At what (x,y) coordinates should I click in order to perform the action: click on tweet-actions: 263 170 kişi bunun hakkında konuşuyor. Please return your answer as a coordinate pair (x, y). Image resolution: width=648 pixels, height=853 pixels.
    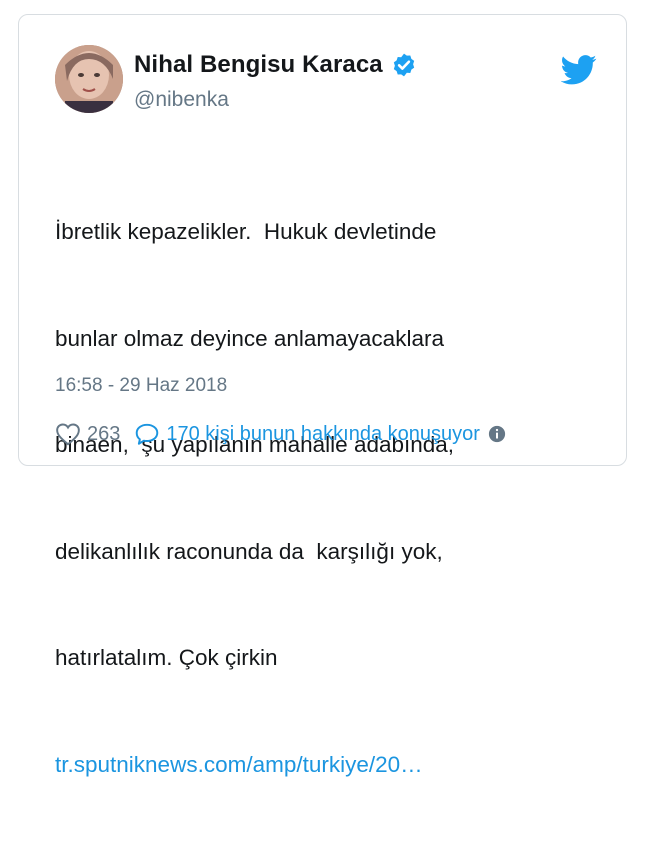
    Looking at the image, I should click on (280, 434).